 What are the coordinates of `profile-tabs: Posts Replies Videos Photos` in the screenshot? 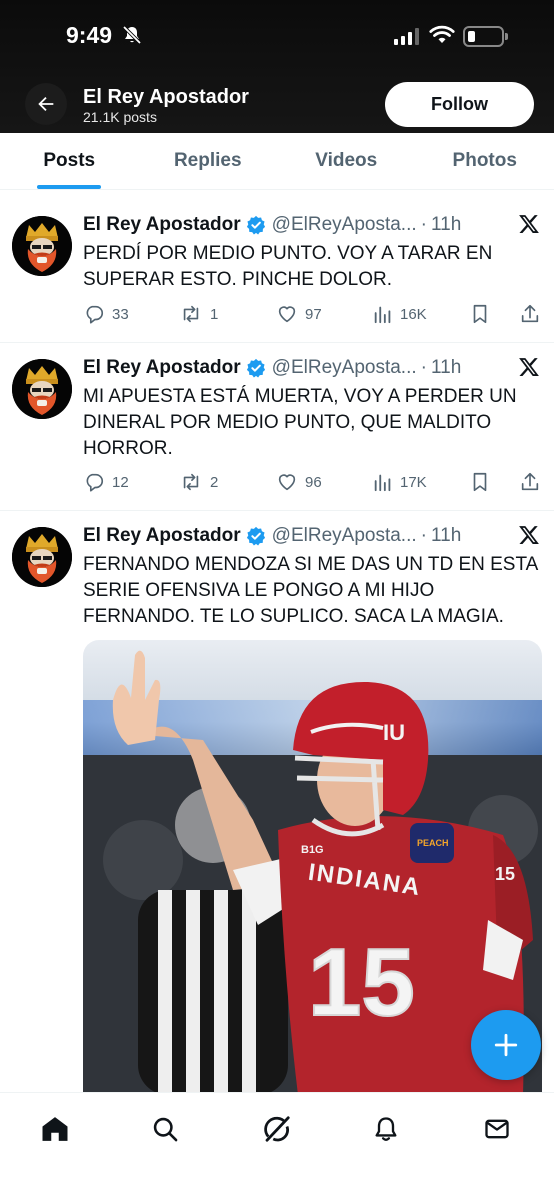 It's located at (277, 161).